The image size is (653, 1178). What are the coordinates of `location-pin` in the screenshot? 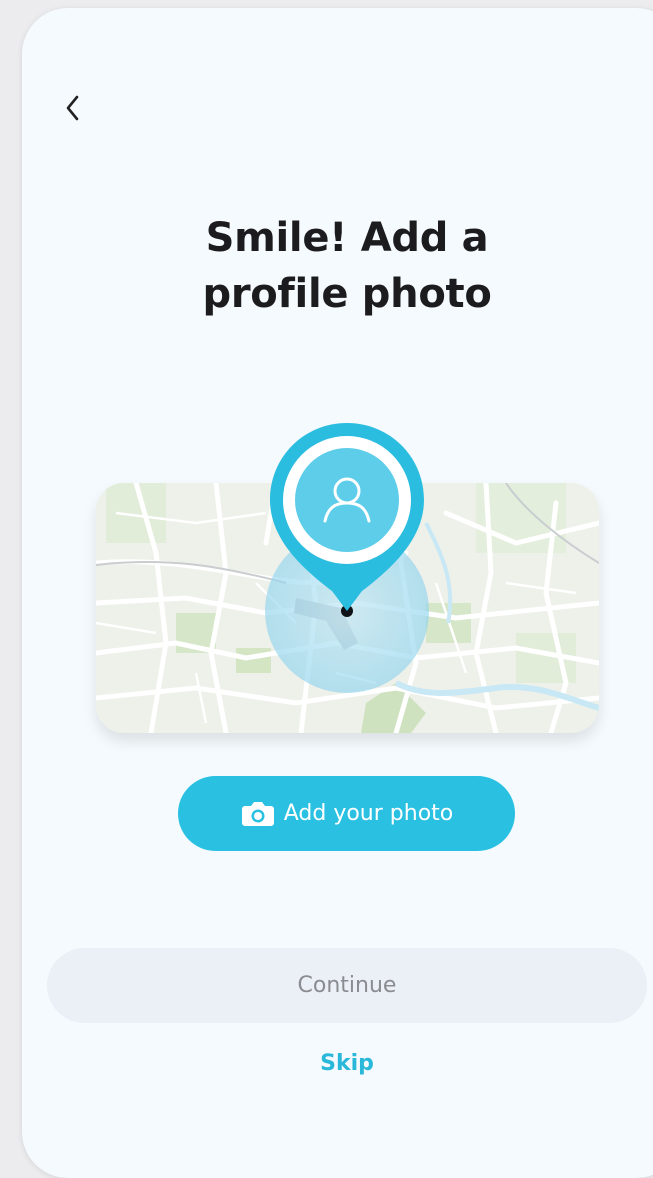 It's located at (347, 521).